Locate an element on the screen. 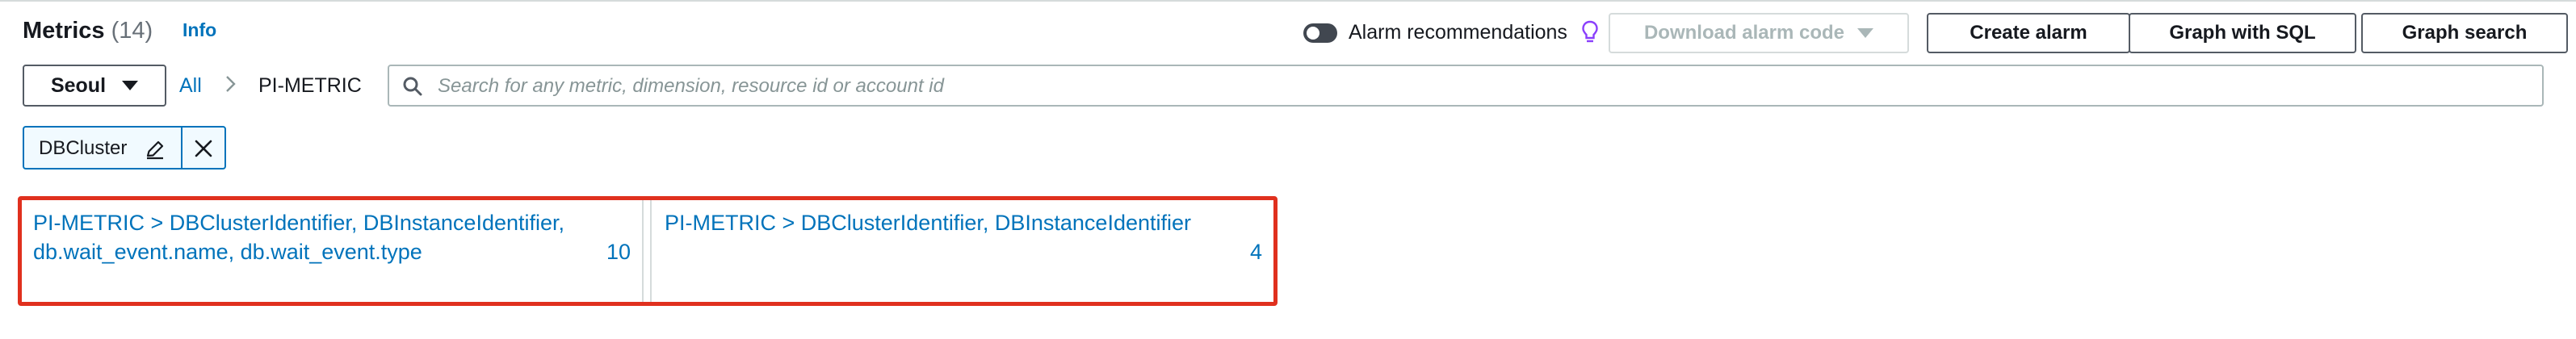  graph-with-sql-label: Graph with SQL is located at coordinates (2242, 33).